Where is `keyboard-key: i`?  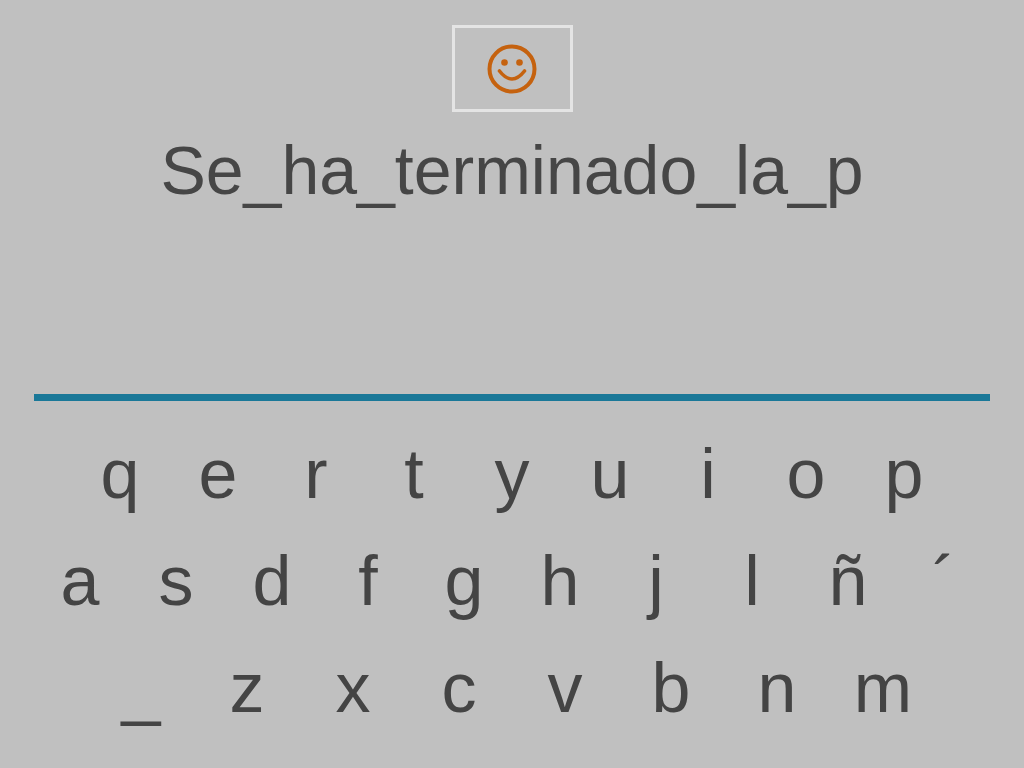
keyboard-key: i is located at coordinates (708, 473).